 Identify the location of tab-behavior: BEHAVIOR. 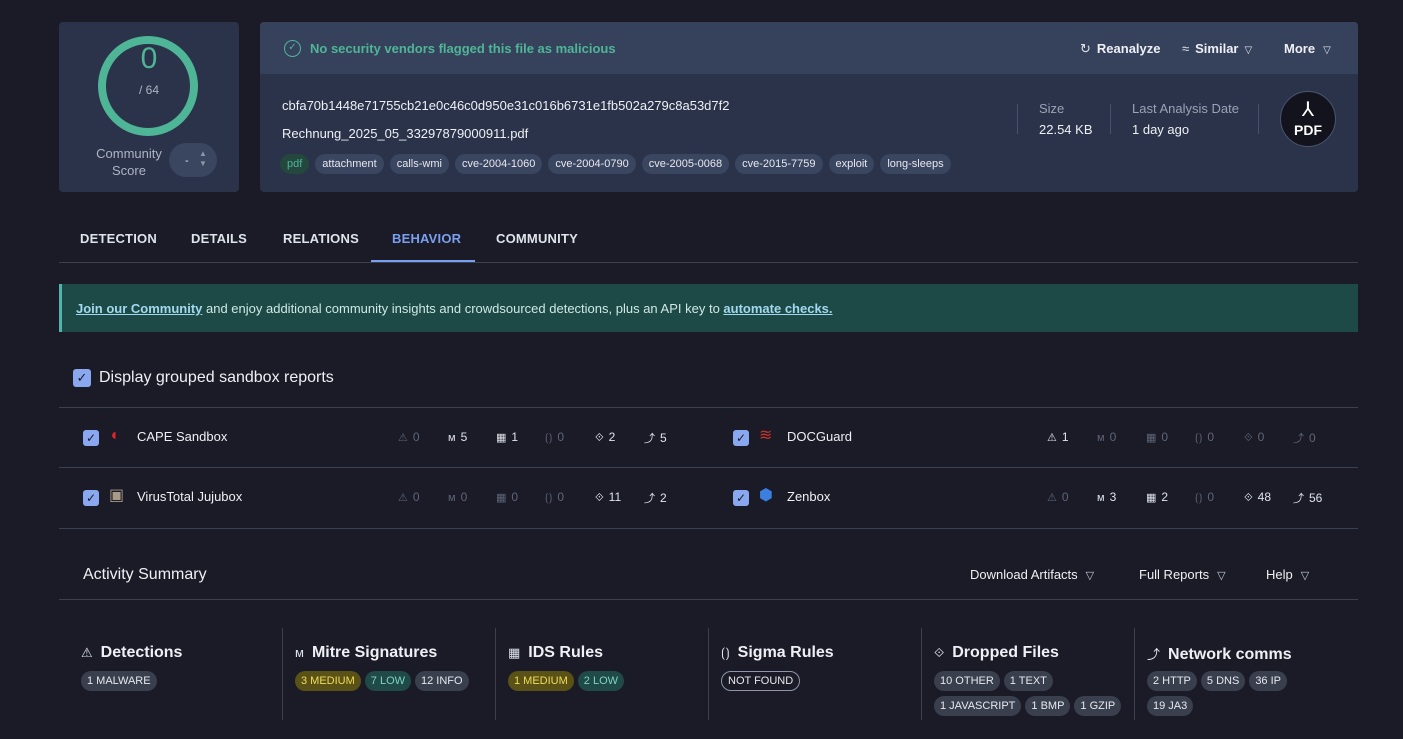
(426, 238).